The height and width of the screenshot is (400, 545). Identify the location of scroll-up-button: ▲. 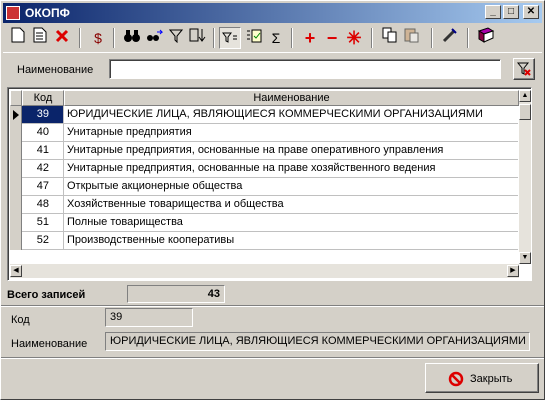
(525, 96).